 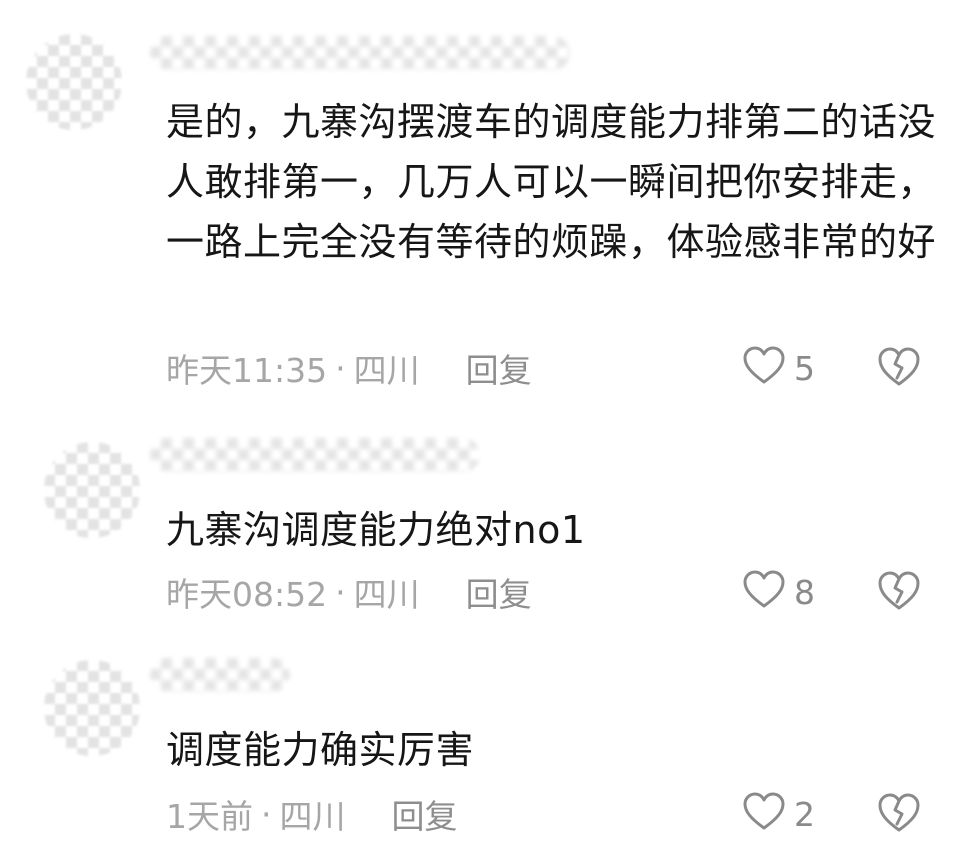 What do you see at coordinates (349, 368) in the screenshot?
I see `comment-meta: 昨天11:35 · 四川 回复` at bounding box center [349, 368].